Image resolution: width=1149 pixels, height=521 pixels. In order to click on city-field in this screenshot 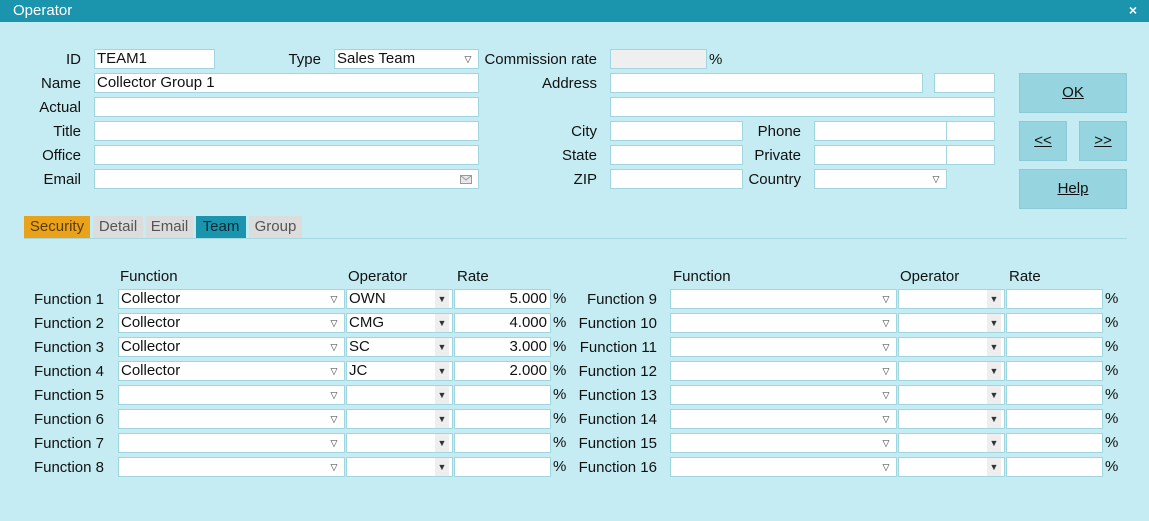, I will do `click(676, 131)`.